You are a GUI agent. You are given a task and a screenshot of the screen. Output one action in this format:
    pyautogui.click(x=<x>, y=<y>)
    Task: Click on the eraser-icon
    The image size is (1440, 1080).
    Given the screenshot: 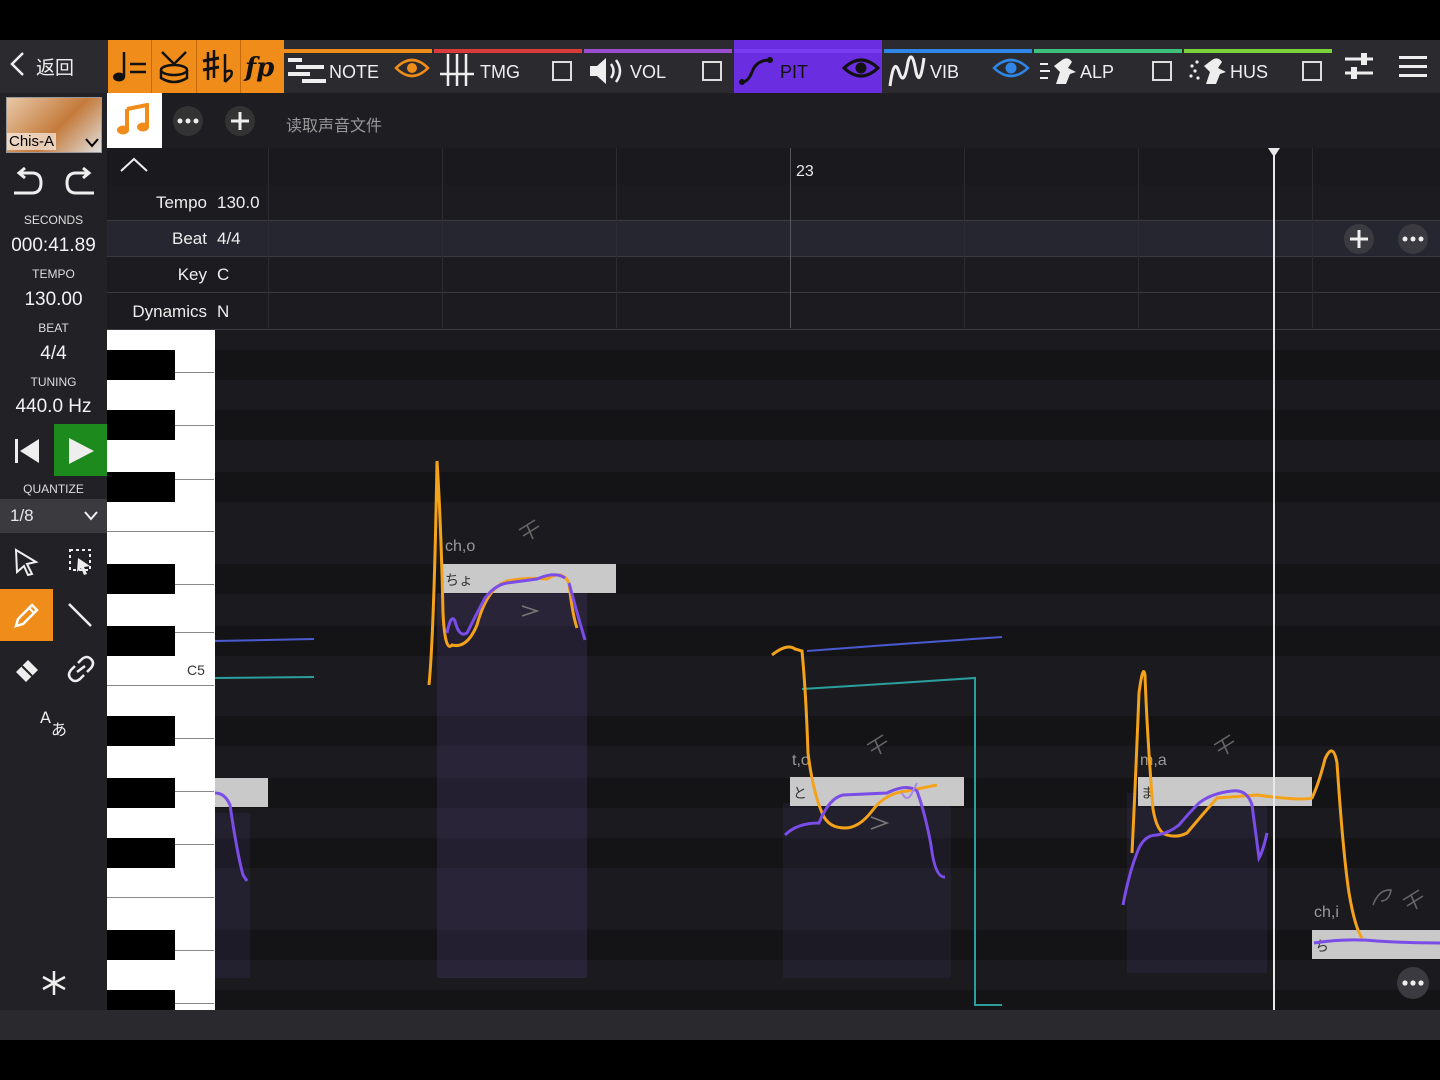 What is the action you would take?
    pyautogui.click(x=27, y=669)
    